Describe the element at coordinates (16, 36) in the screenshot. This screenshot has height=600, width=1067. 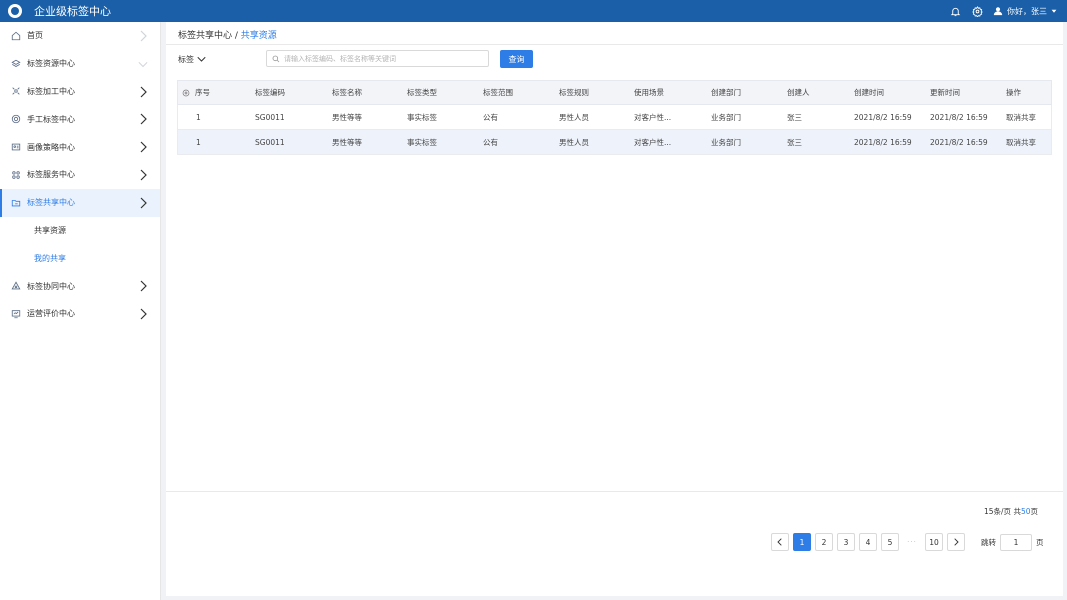
I see `home-icon` at that location.